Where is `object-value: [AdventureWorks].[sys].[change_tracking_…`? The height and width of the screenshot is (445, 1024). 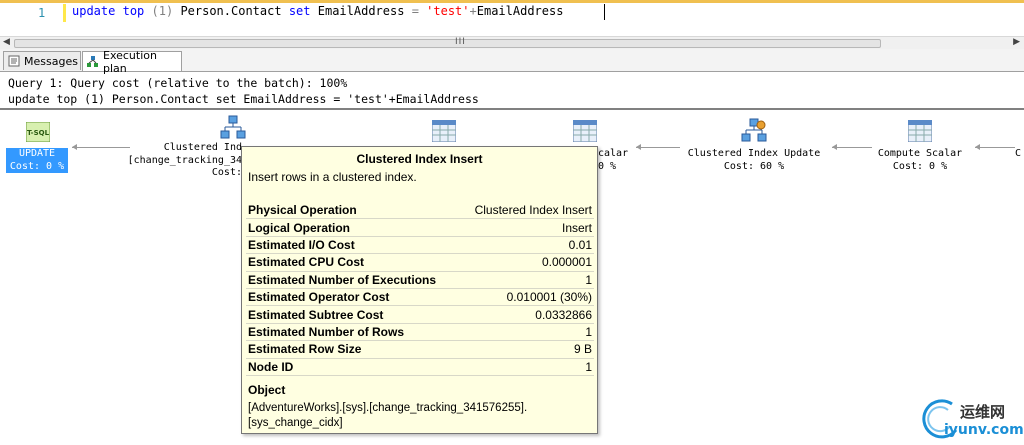
object-value: [AdventureWorks].[sys].[change_tracking_… is located at coordinates (418, 415).